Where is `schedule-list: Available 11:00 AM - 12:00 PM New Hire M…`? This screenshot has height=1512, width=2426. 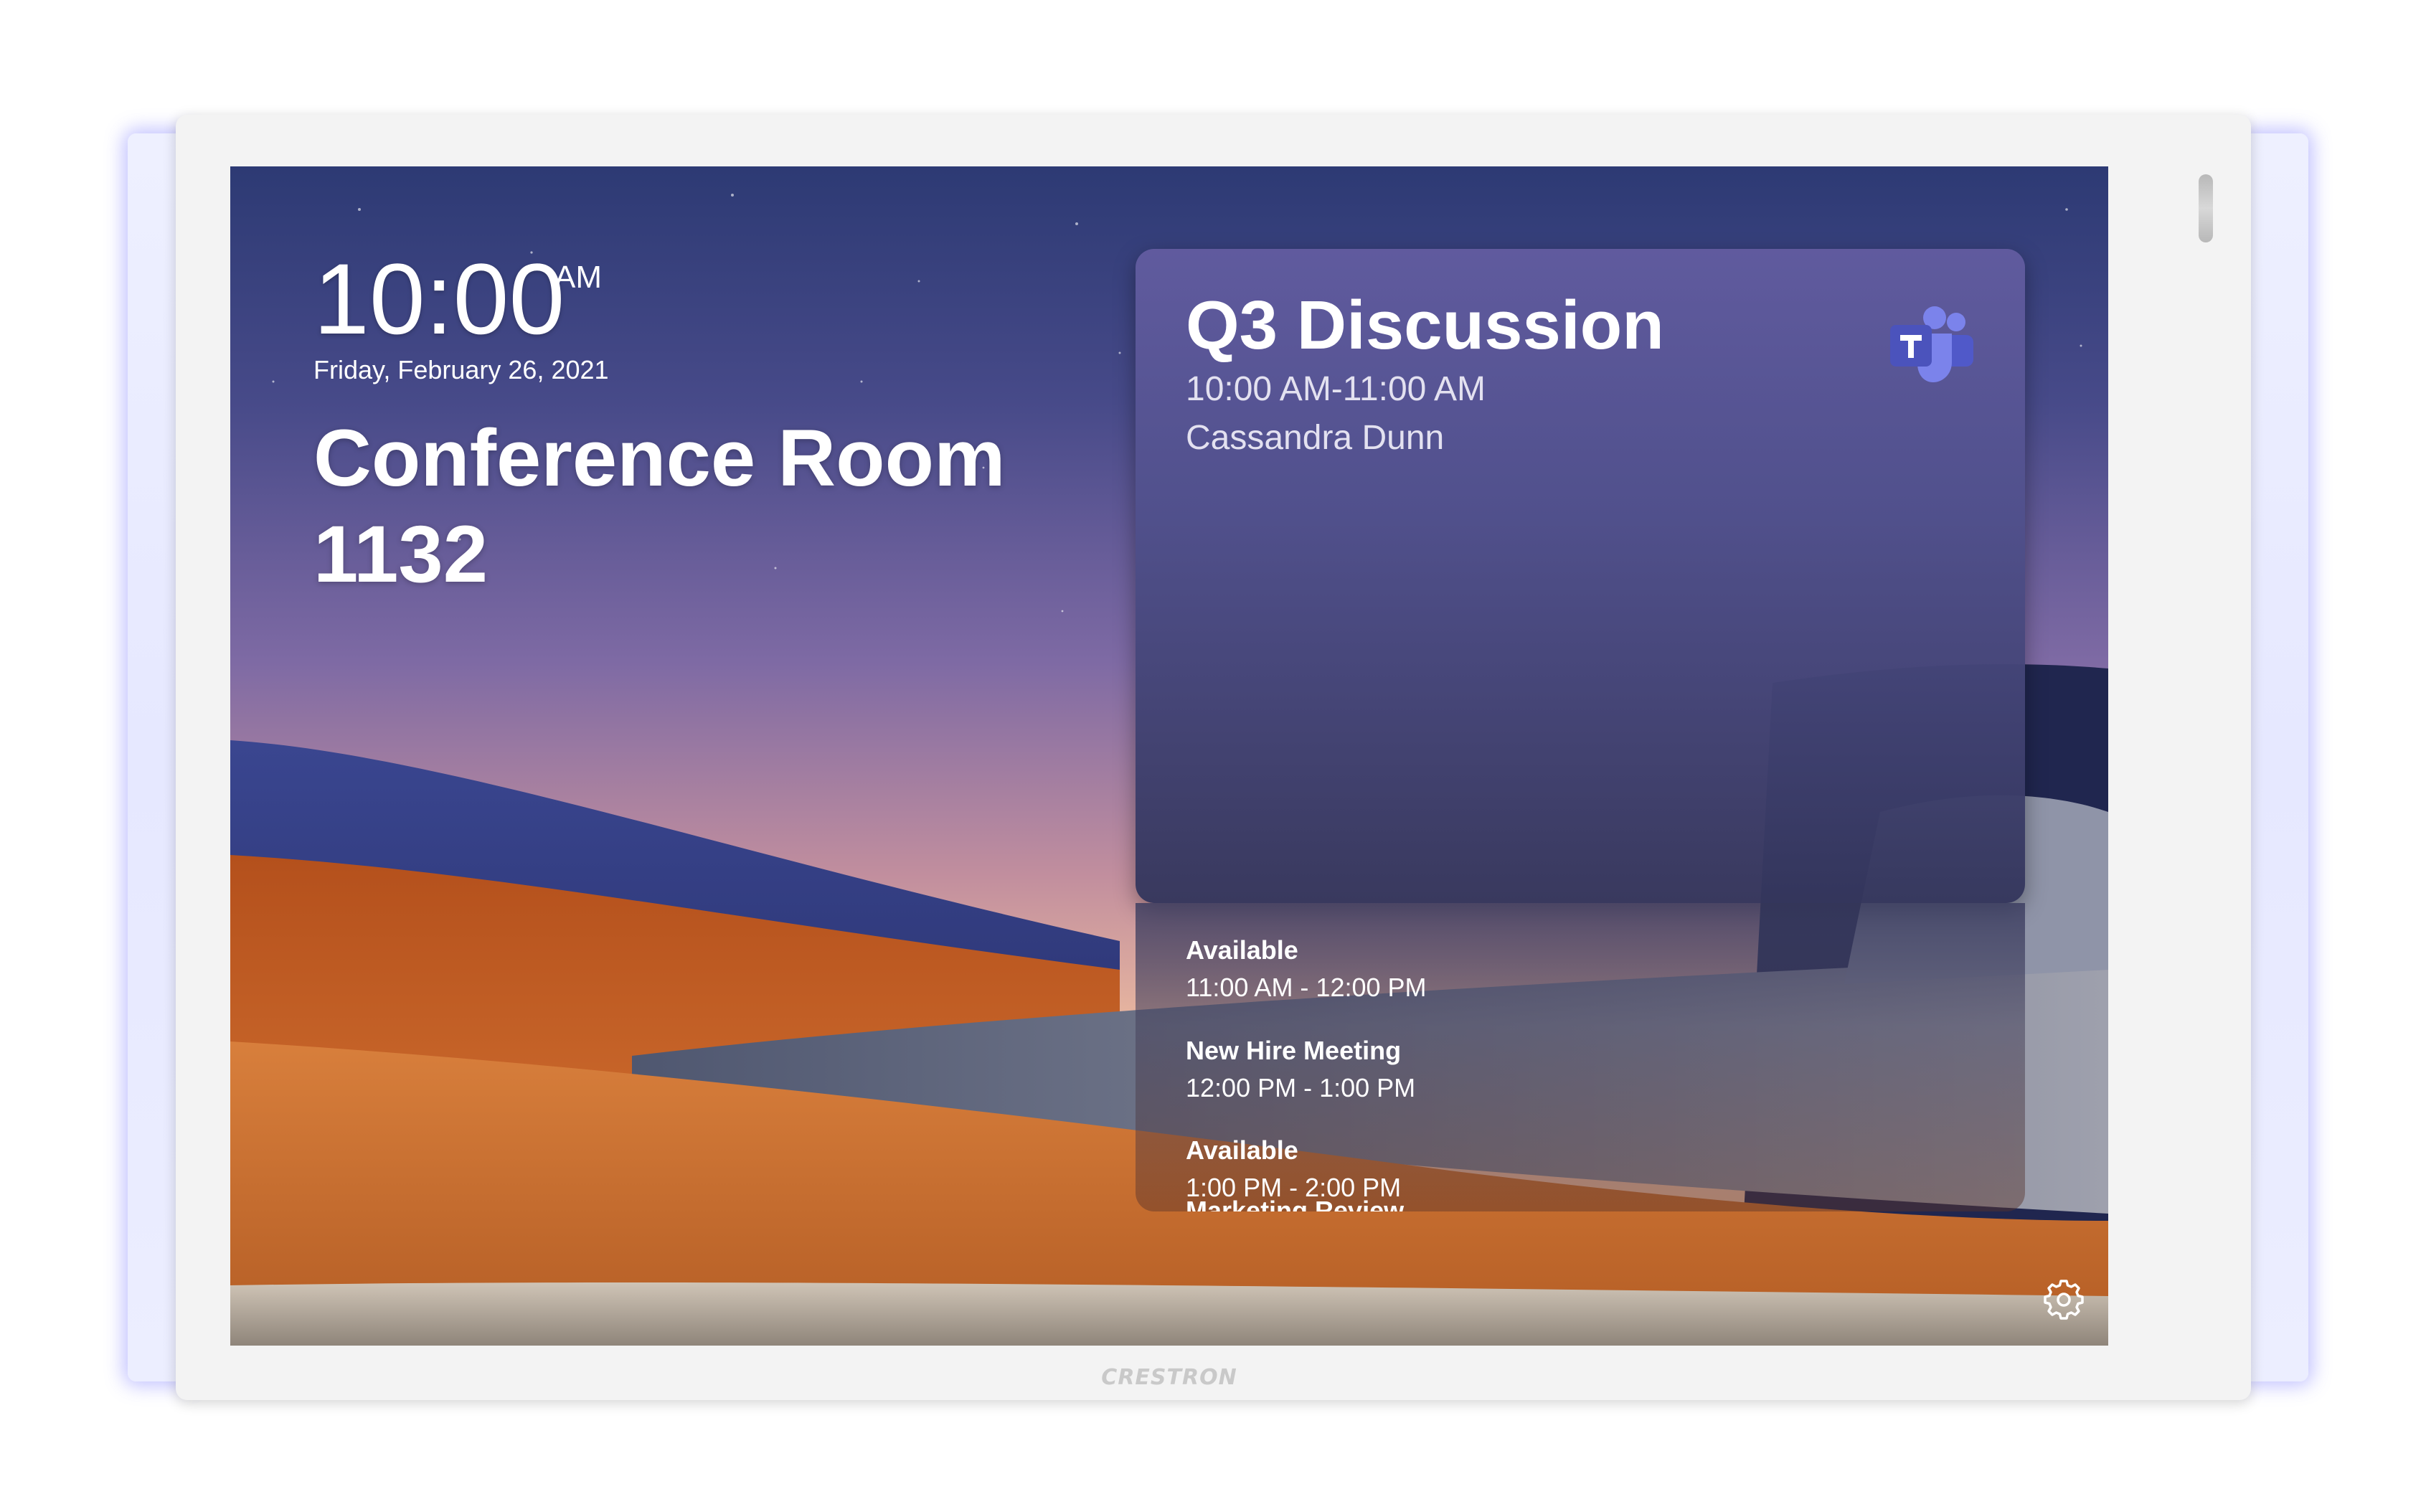
schedule-list: Available 11:00 AM - 12:00 PM New Hire M… is located at coordinates (1580, 1057).